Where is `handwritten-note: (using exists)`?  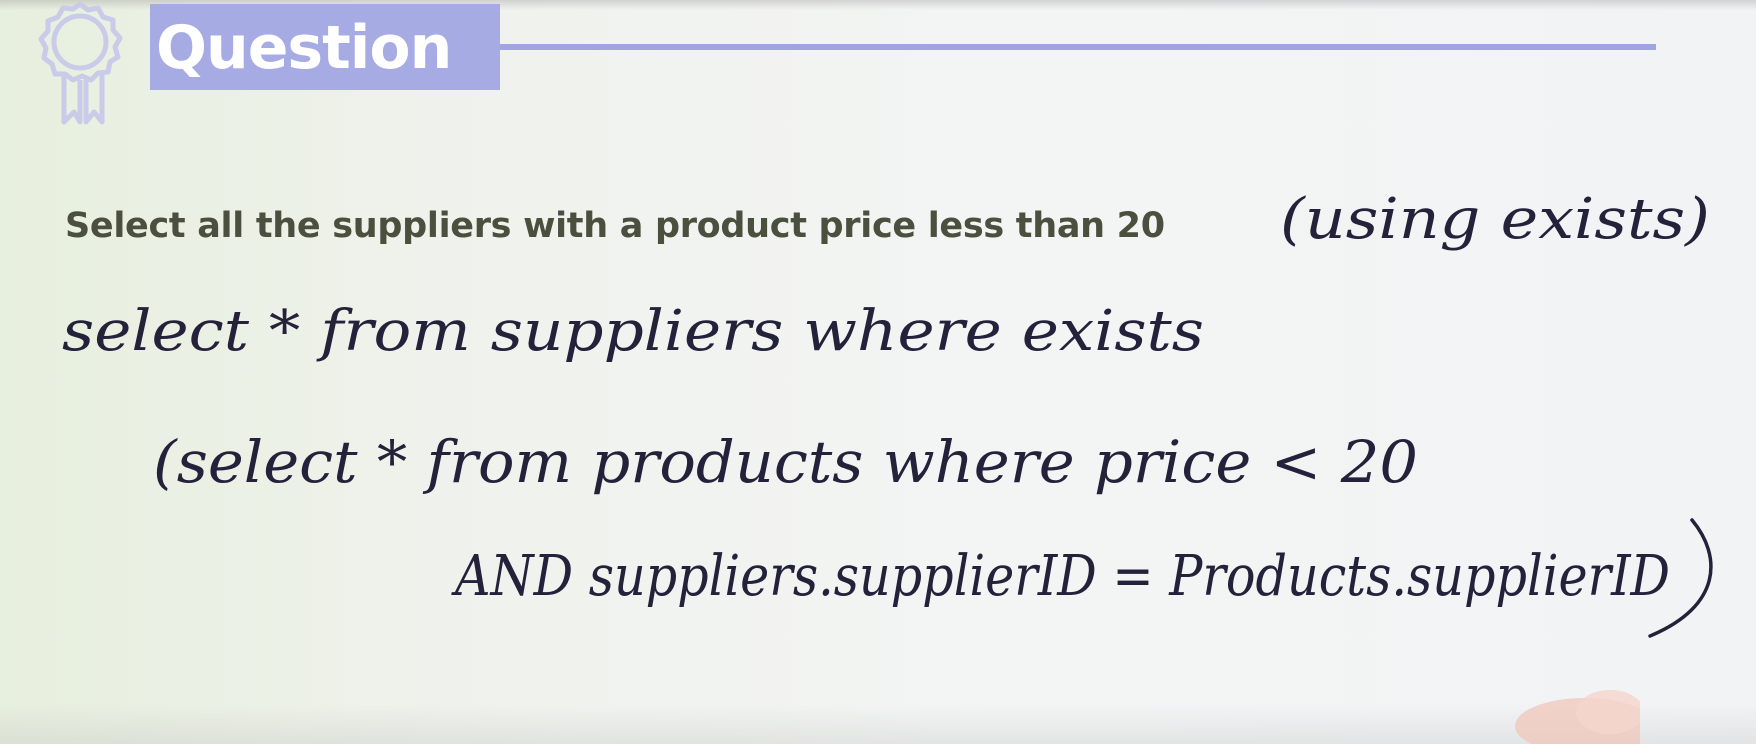
handwritten-note: (using exists) is located at coordinates (1495, 219).